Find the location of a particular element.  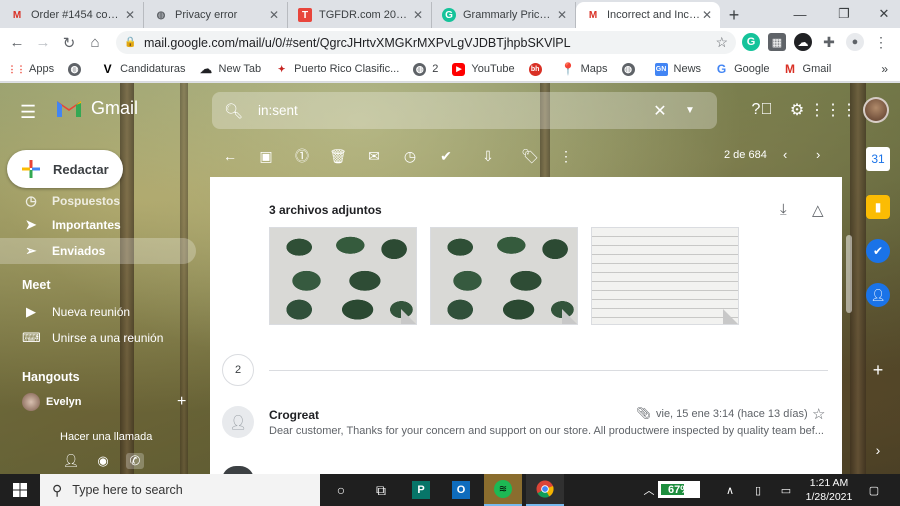

account-avatar is located at coordinates (876, 110).